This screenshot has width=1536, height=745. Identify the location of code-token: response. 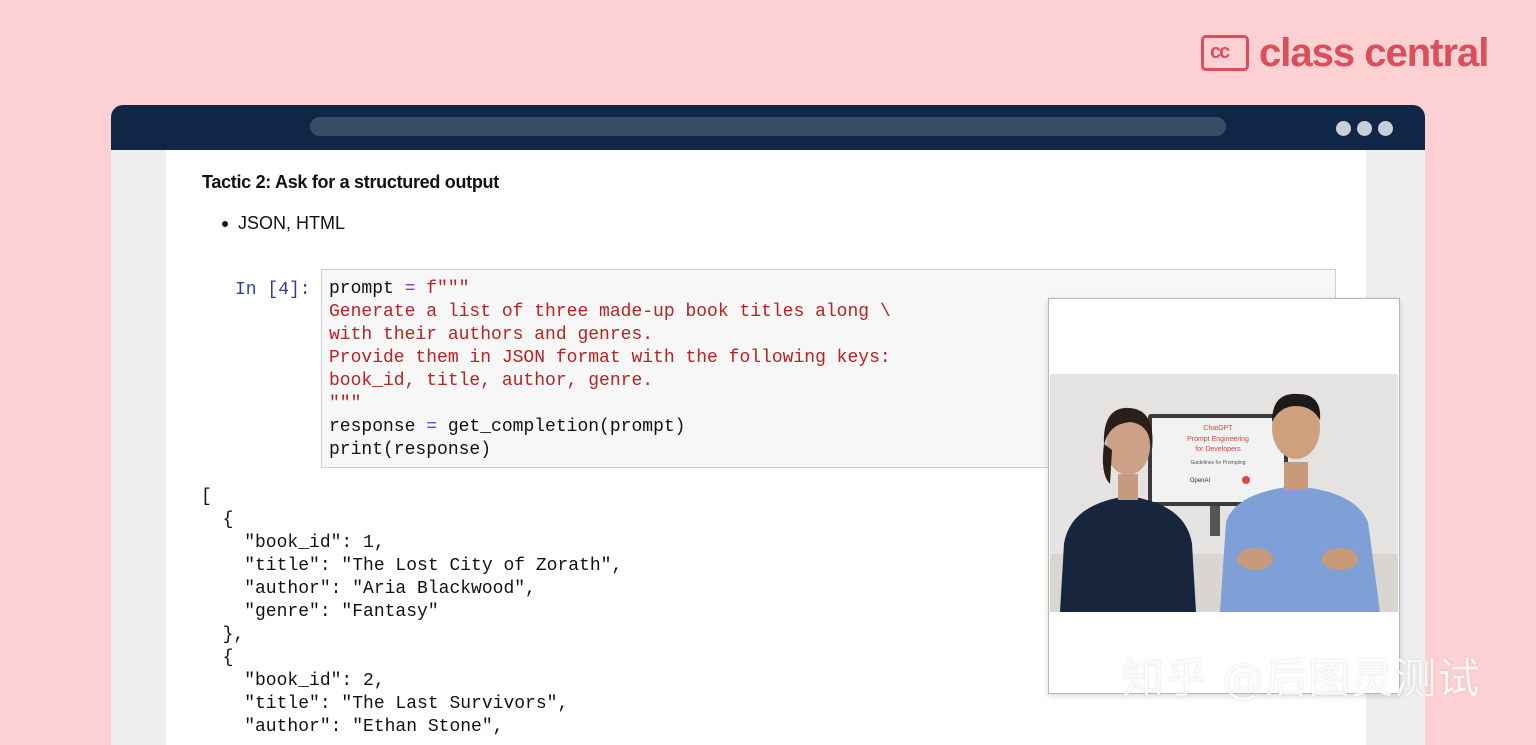
(378, 427).